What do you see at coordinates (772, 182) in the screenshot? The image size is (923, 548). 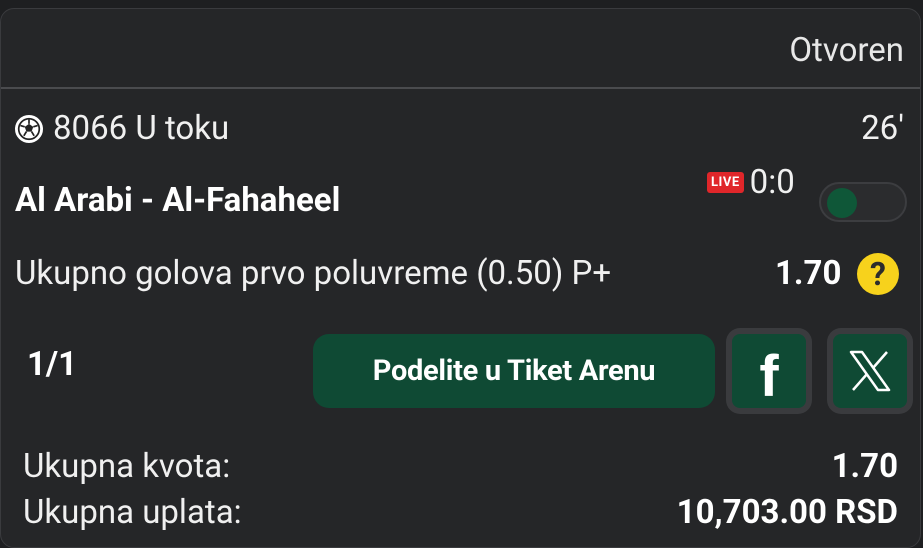 I see `score: 0:0` at bounding box center [772, 182].